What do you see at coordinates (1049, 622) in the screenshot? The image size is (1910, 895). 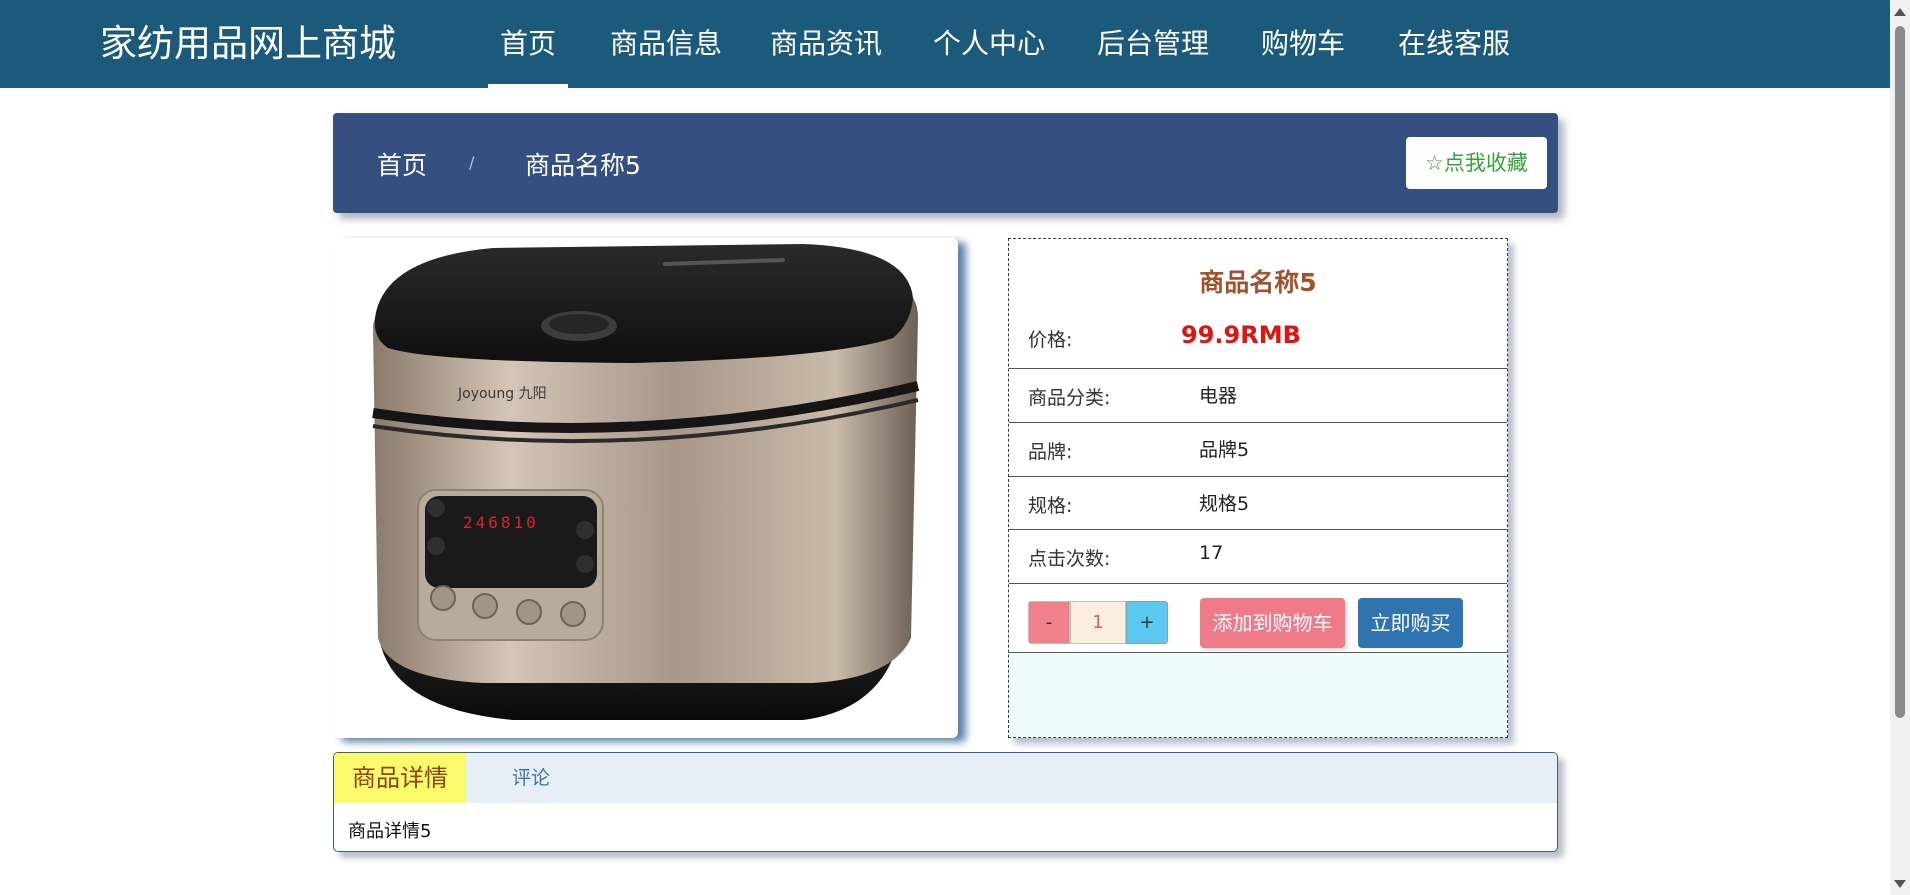 I see `quantity-decrease-button: -` at bounding box center [1049, 622].